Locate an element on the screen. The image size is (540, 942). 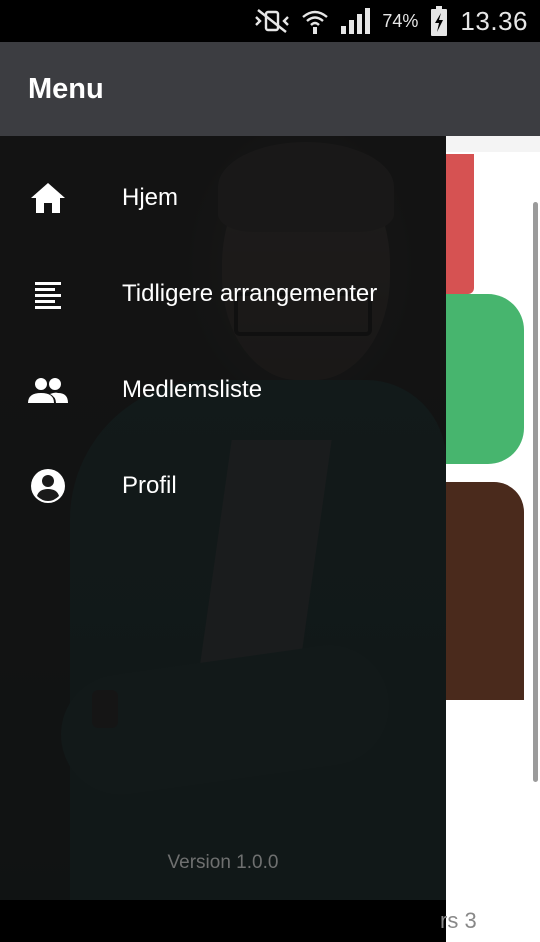
drawer-header: Menu is located at coordinates (223, 89).